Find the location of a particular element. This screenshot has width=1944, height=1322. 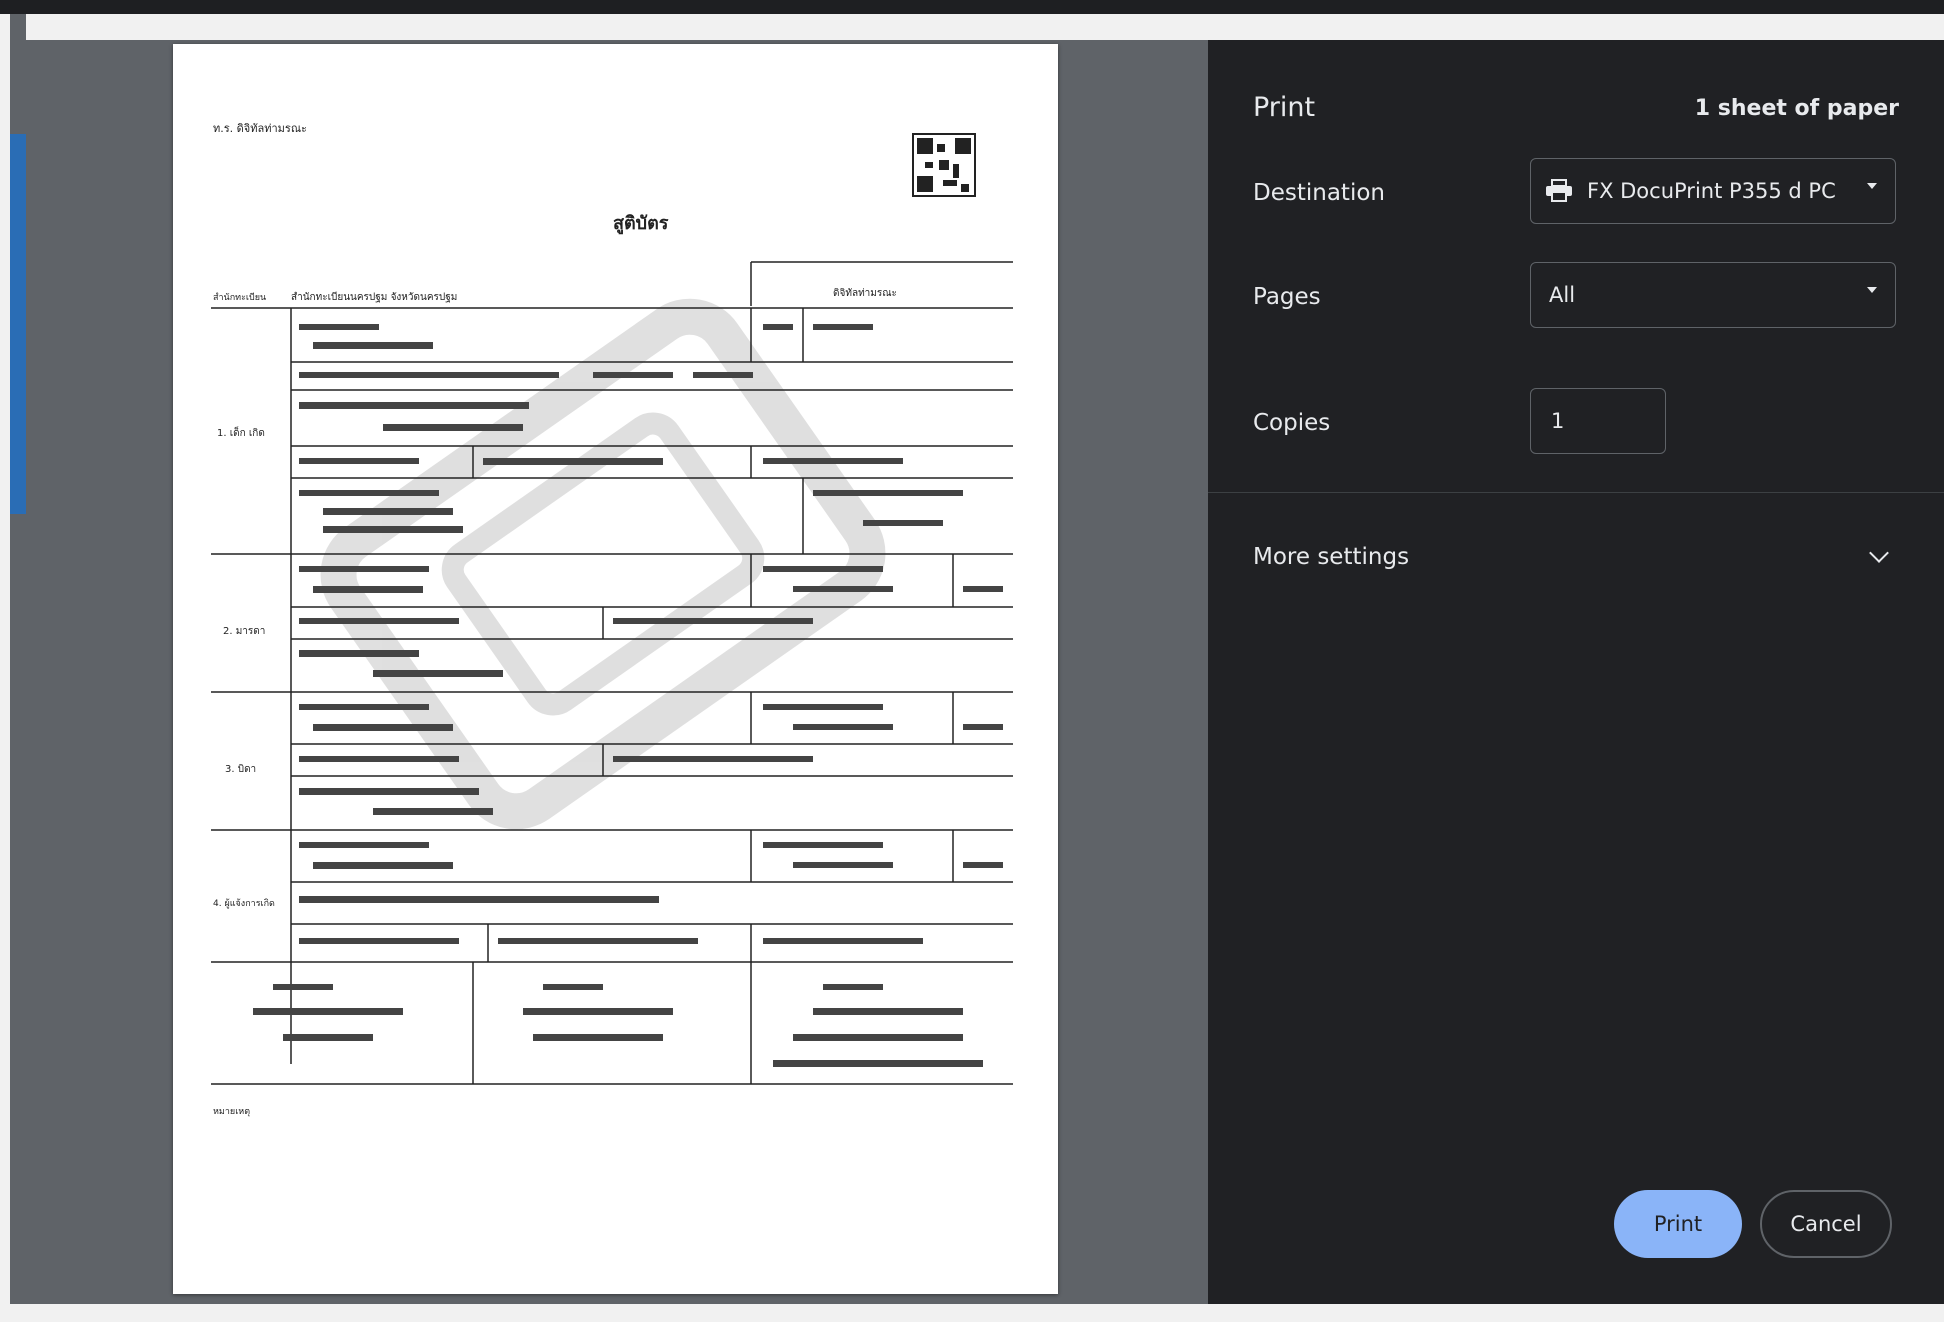

pages-label: Pages is located at coordinates (1287, 297).